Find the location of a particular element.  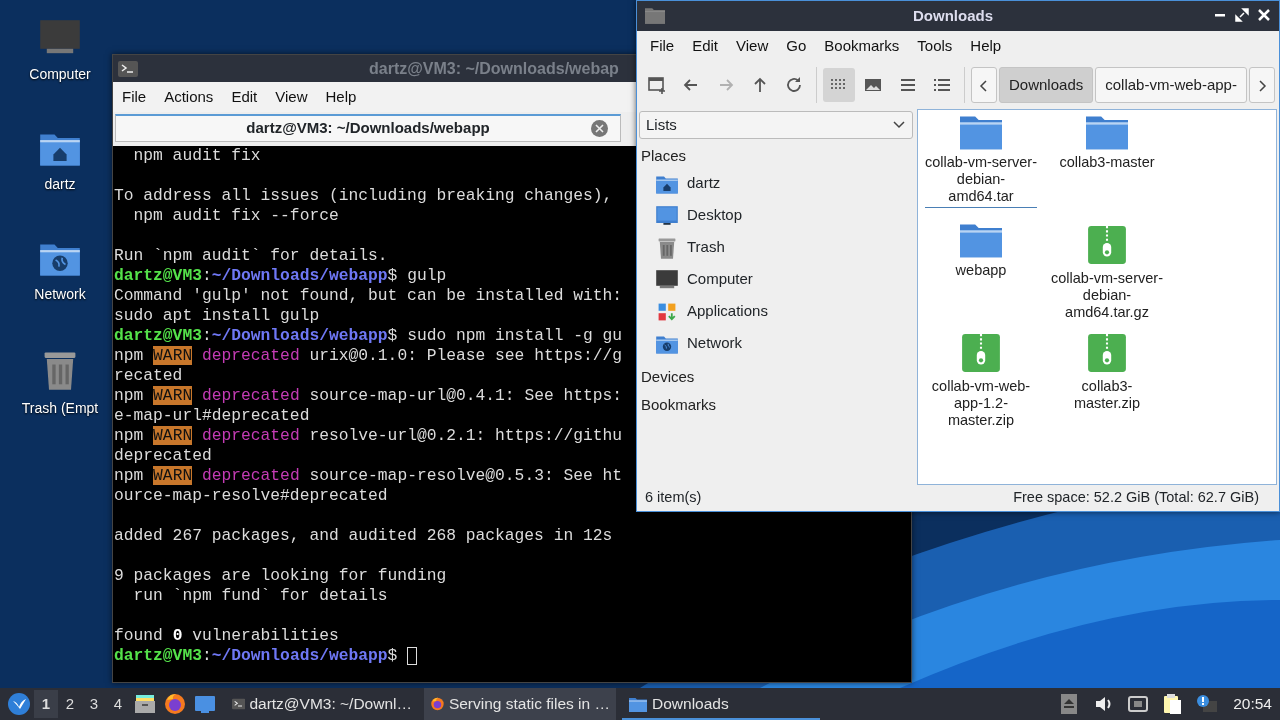

menu-item: Go is located at coordinates (796, 46).